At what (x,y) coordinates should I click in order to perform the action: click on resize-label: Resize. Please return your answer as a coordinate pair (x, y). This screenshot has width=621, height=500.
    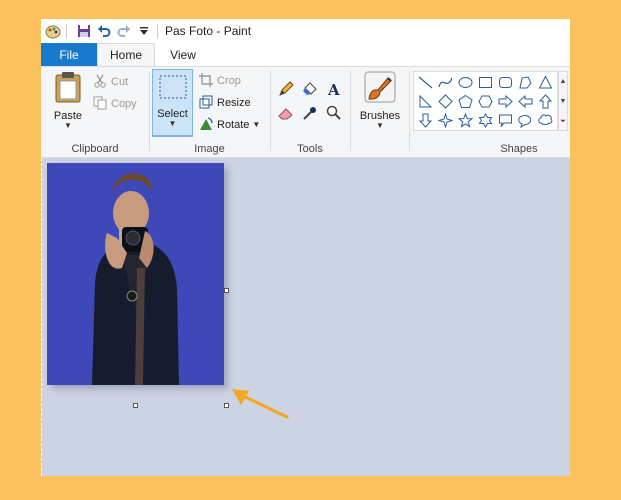
    Looking at the image, I should click on (234, 103).